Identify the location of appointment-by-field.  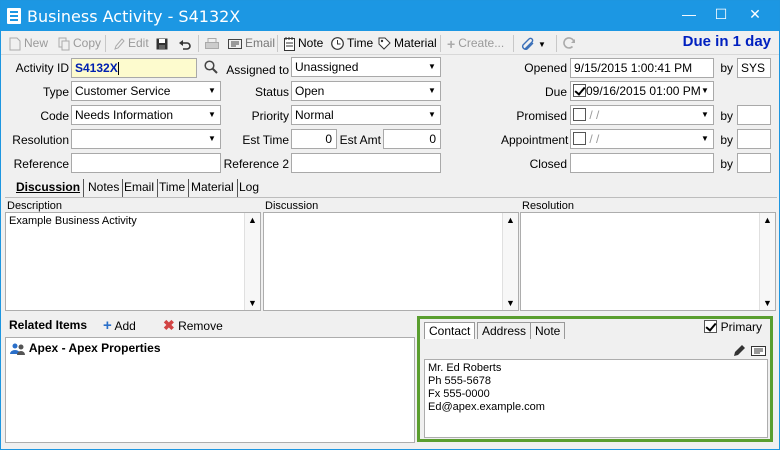
(754, 139).